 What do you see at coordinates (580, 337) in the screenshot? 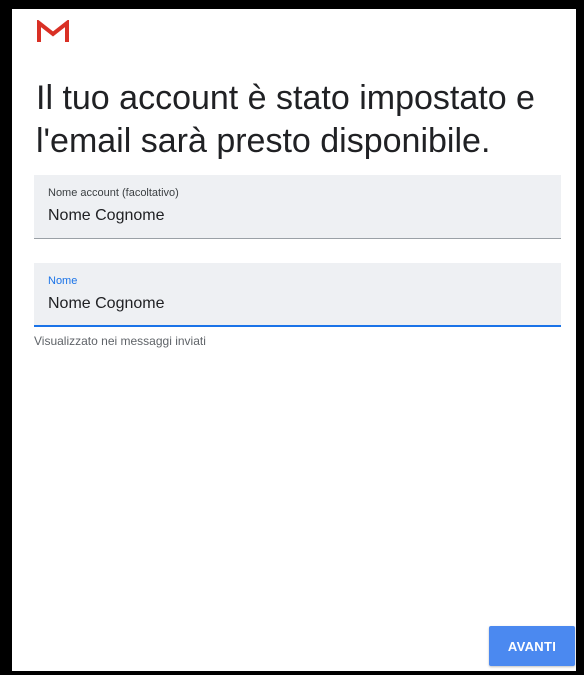
I see `screen-border-right` at bounding box center [580, 337].